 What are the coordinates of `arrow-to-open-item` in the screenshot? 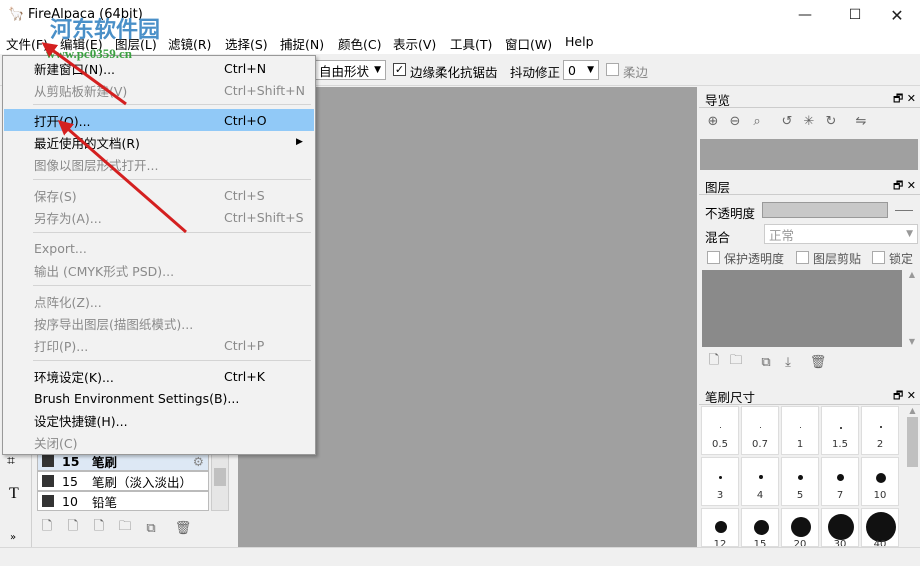 It's located at (122, 177).